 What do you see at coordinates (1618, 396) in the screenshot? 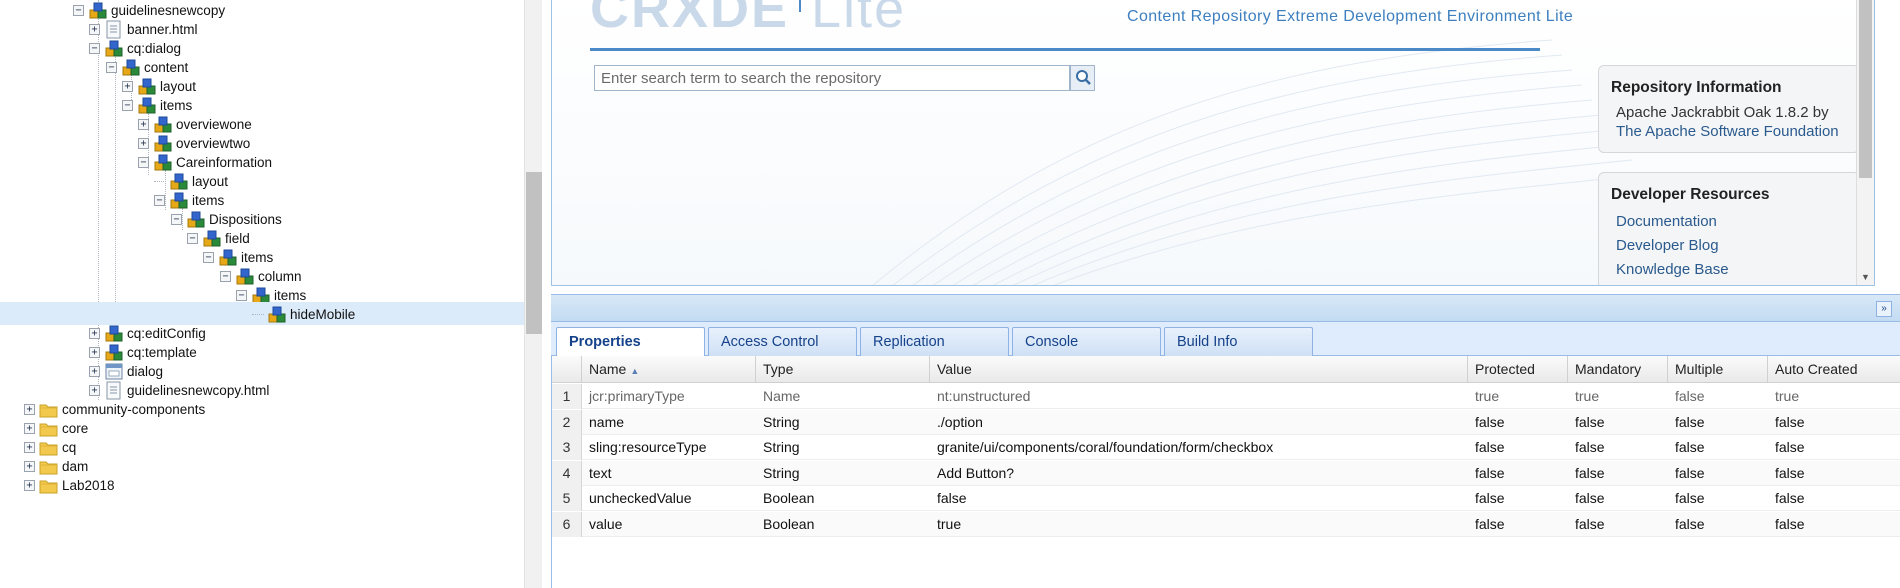
I see `cell-mandatory: true` at bounding box center [1618, 396].